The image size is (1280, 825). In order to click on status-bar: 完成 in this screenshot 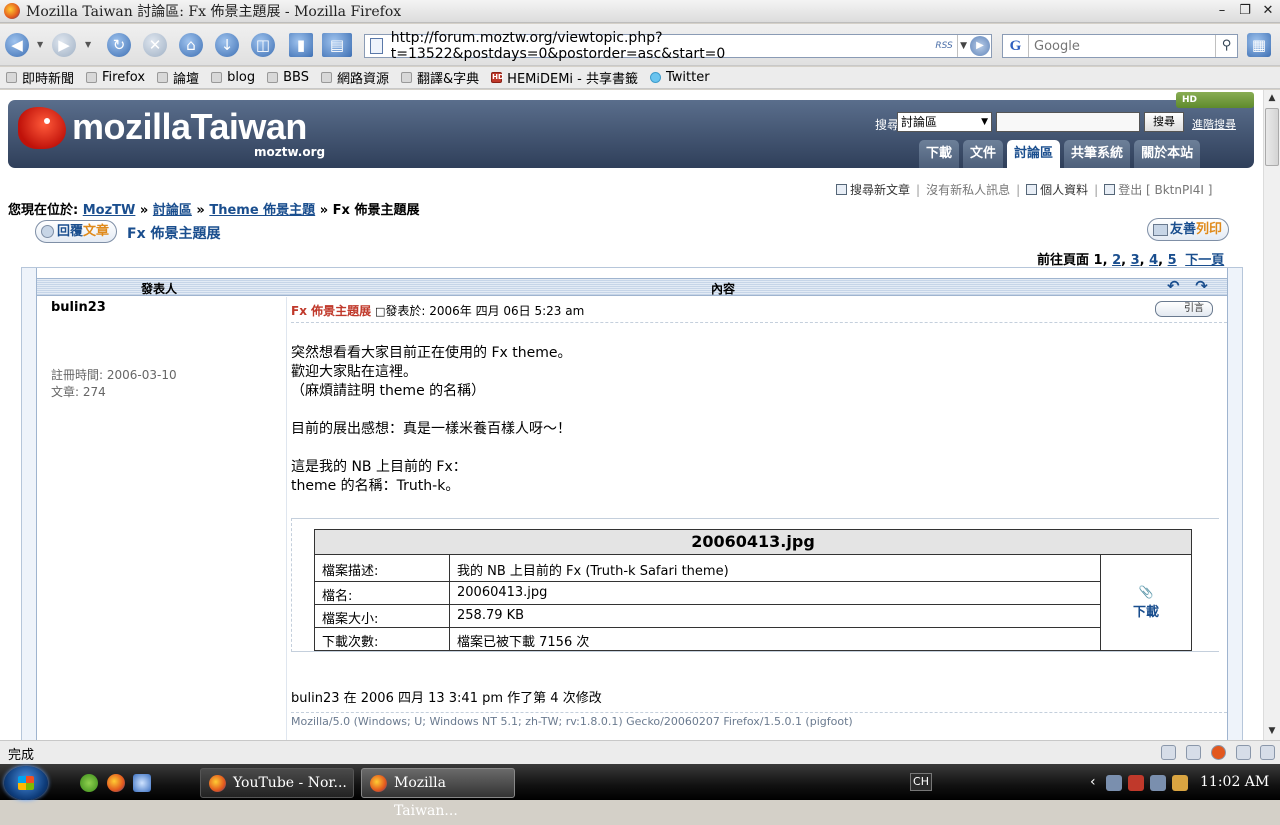, I will do `click(640, 752)`.